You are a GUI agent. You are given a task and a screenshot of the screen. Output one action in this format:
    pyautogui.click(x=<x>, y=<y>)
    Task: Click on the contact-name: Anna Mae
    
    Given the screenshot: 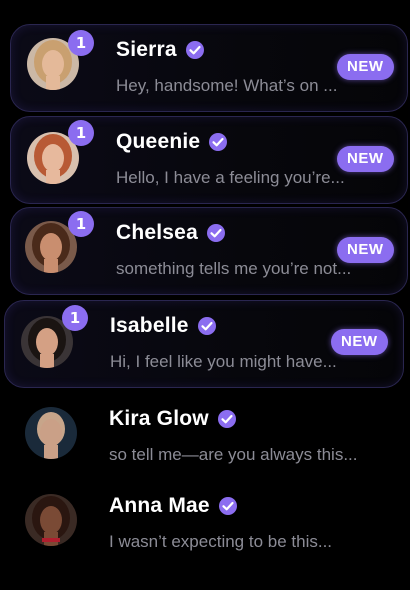 What is the action you would take?
    pyautogui.click(x=159, y=505)
    